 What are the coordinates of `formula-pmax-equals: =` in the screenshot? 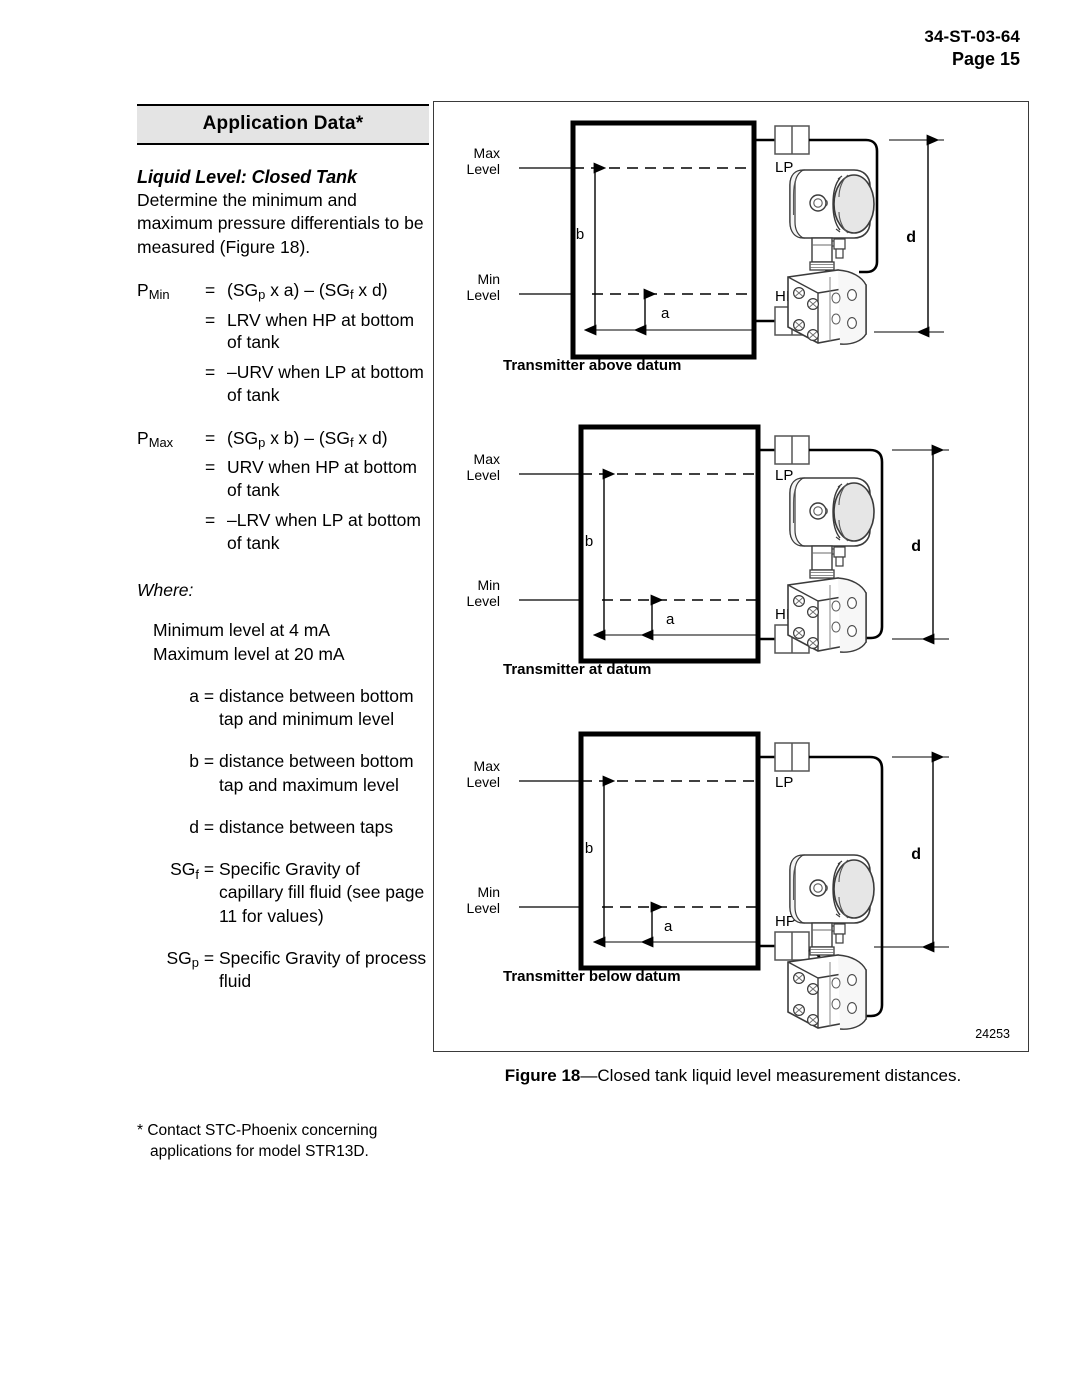 It's located at (210, 437).